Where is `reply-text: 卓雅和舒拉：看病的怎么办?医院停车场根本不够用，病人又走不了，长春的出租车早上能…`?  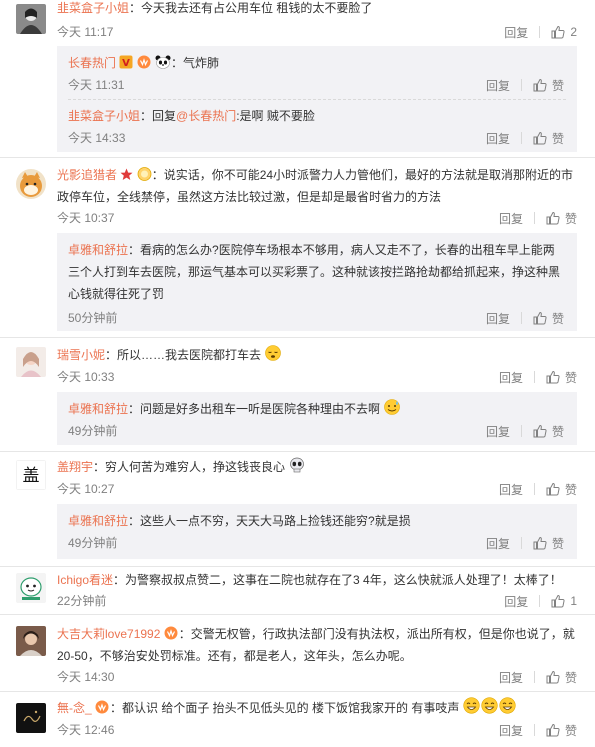 reply-text: 卓雅和舒拉：看病的怎么办?医院停车场根本不够用，病人又走不了，长春的出租车早上能… is located at coordinates (317, 272).